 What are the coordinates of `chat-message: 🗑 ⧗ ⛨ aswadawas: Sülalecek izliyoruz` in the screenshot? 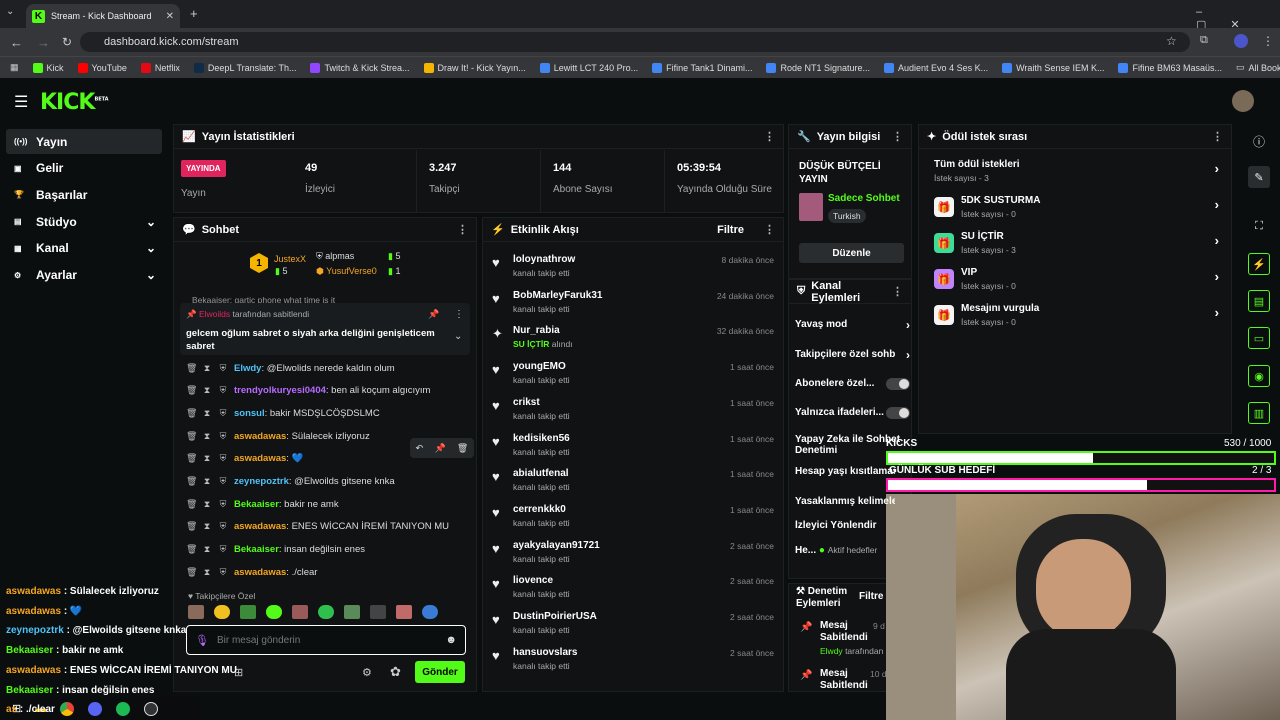 It's located at (328, 436).